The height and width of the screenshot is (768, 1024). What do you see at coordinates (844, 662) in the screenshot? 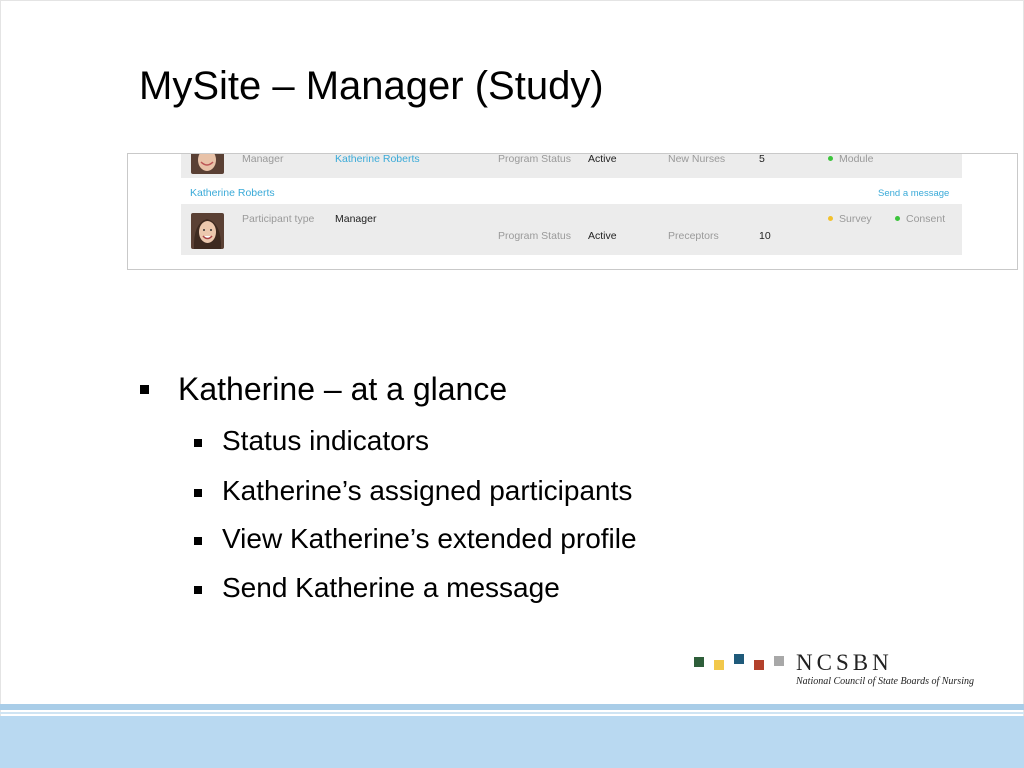
I see `logo-name: NCSBN` at bounding box center [844, 662].